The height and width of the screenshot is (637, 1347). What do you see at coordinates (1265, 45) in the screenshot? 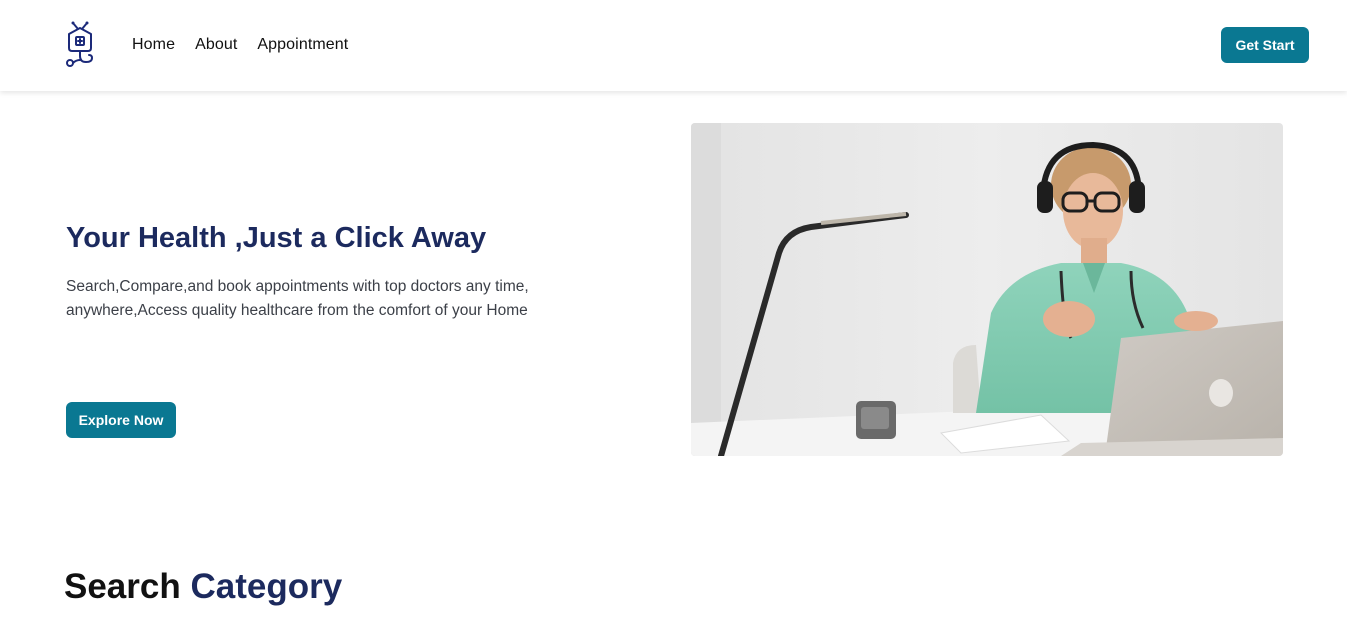
I see `get-start-button: Get Start` at bounding box center [1265, 45].